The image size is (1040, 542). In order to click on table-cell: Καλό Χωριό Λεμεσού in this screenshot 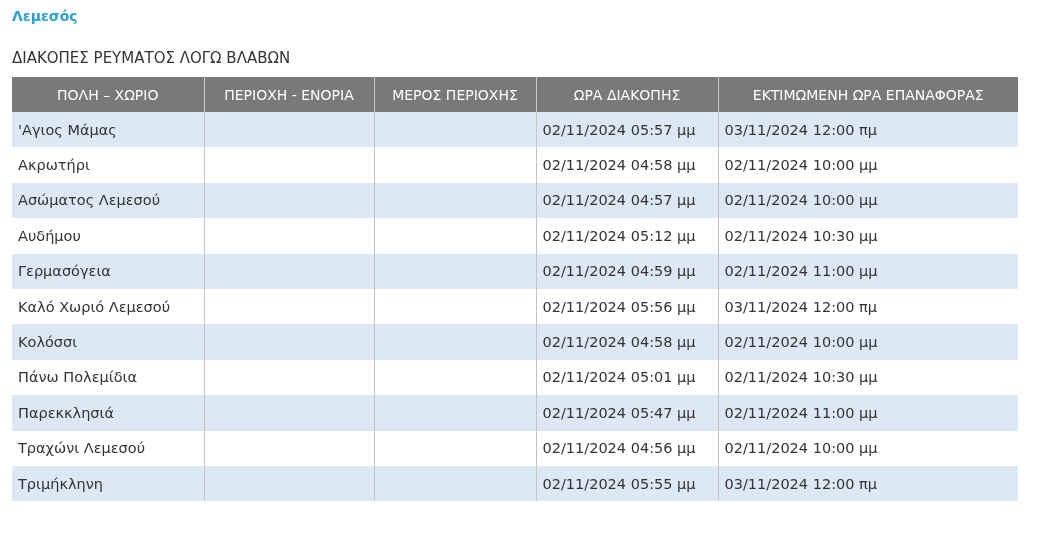, I will do `click(94, 306)`.